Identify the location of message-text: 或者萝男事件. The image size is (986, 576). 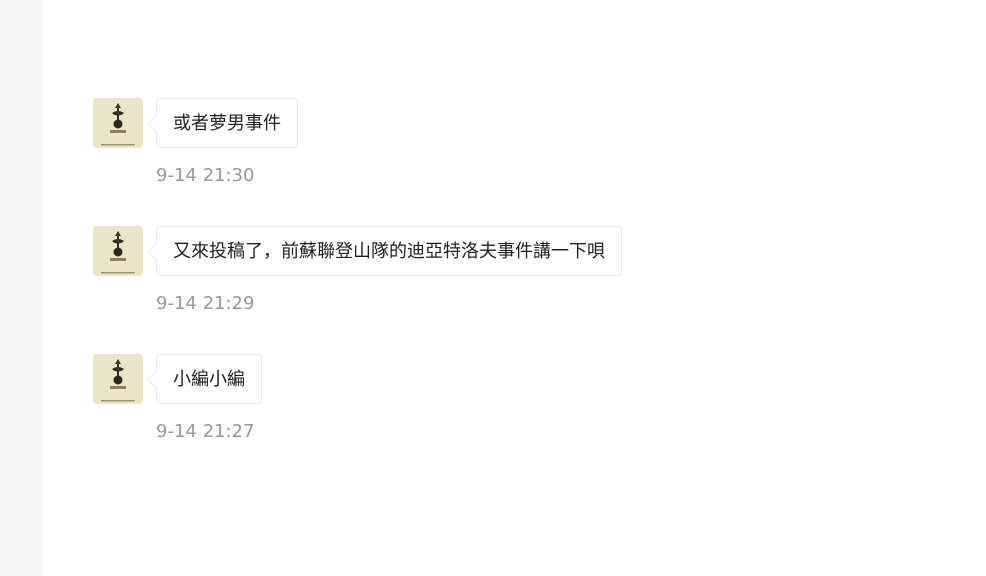
(227, 123).